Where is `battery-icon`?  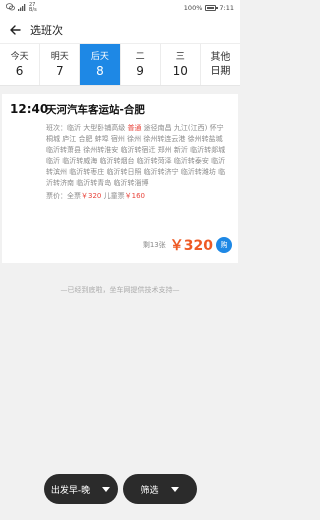
battery-icon is located at coordinates (212, 8).